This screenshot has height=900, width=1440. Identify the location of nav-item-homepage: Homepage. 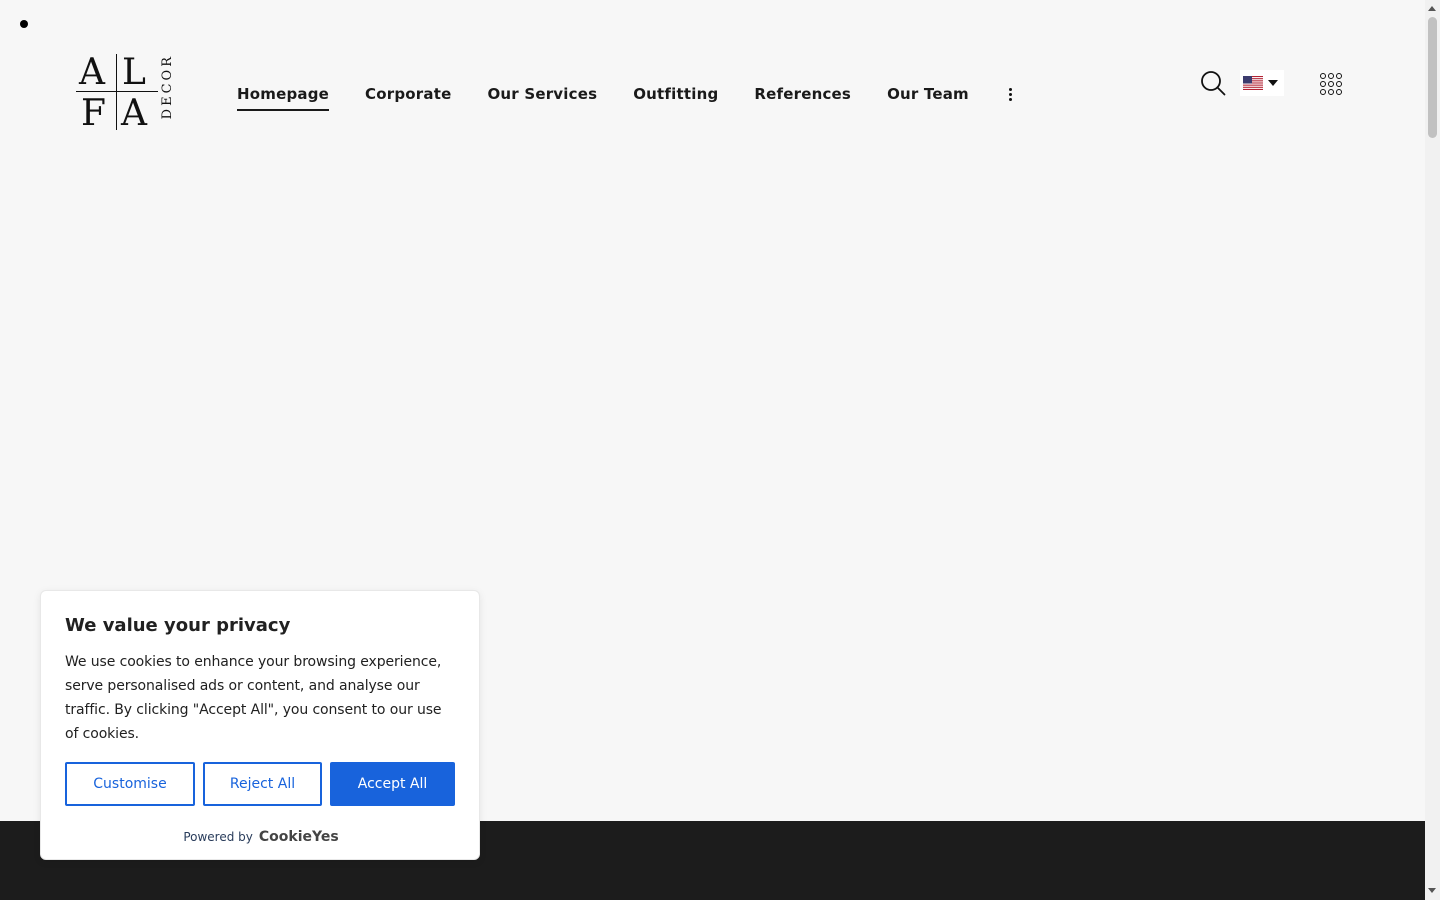
(283, 98).